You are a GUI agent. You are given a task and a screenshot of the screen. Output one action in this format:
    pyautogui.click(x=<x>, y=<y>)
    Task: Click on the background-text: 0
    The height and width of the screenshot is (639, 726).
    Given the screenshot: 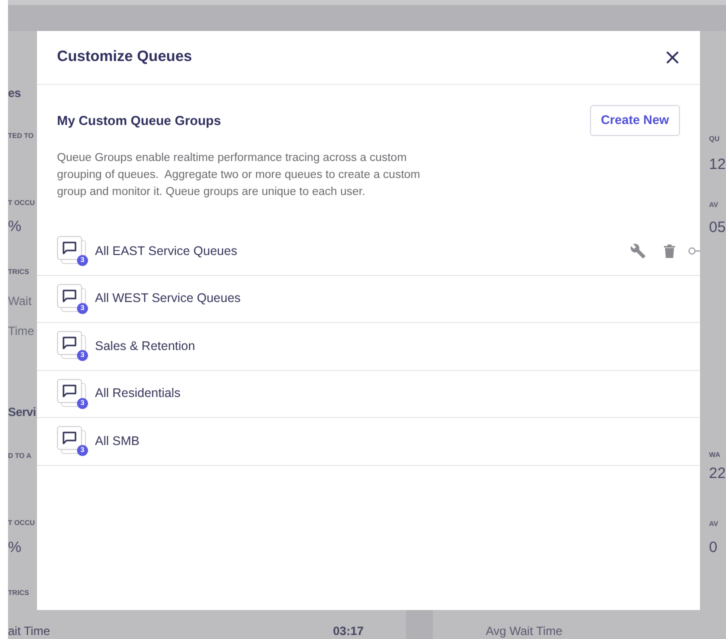 What is the action you would take?
    pyautogui.click(x=713, y=548)
    